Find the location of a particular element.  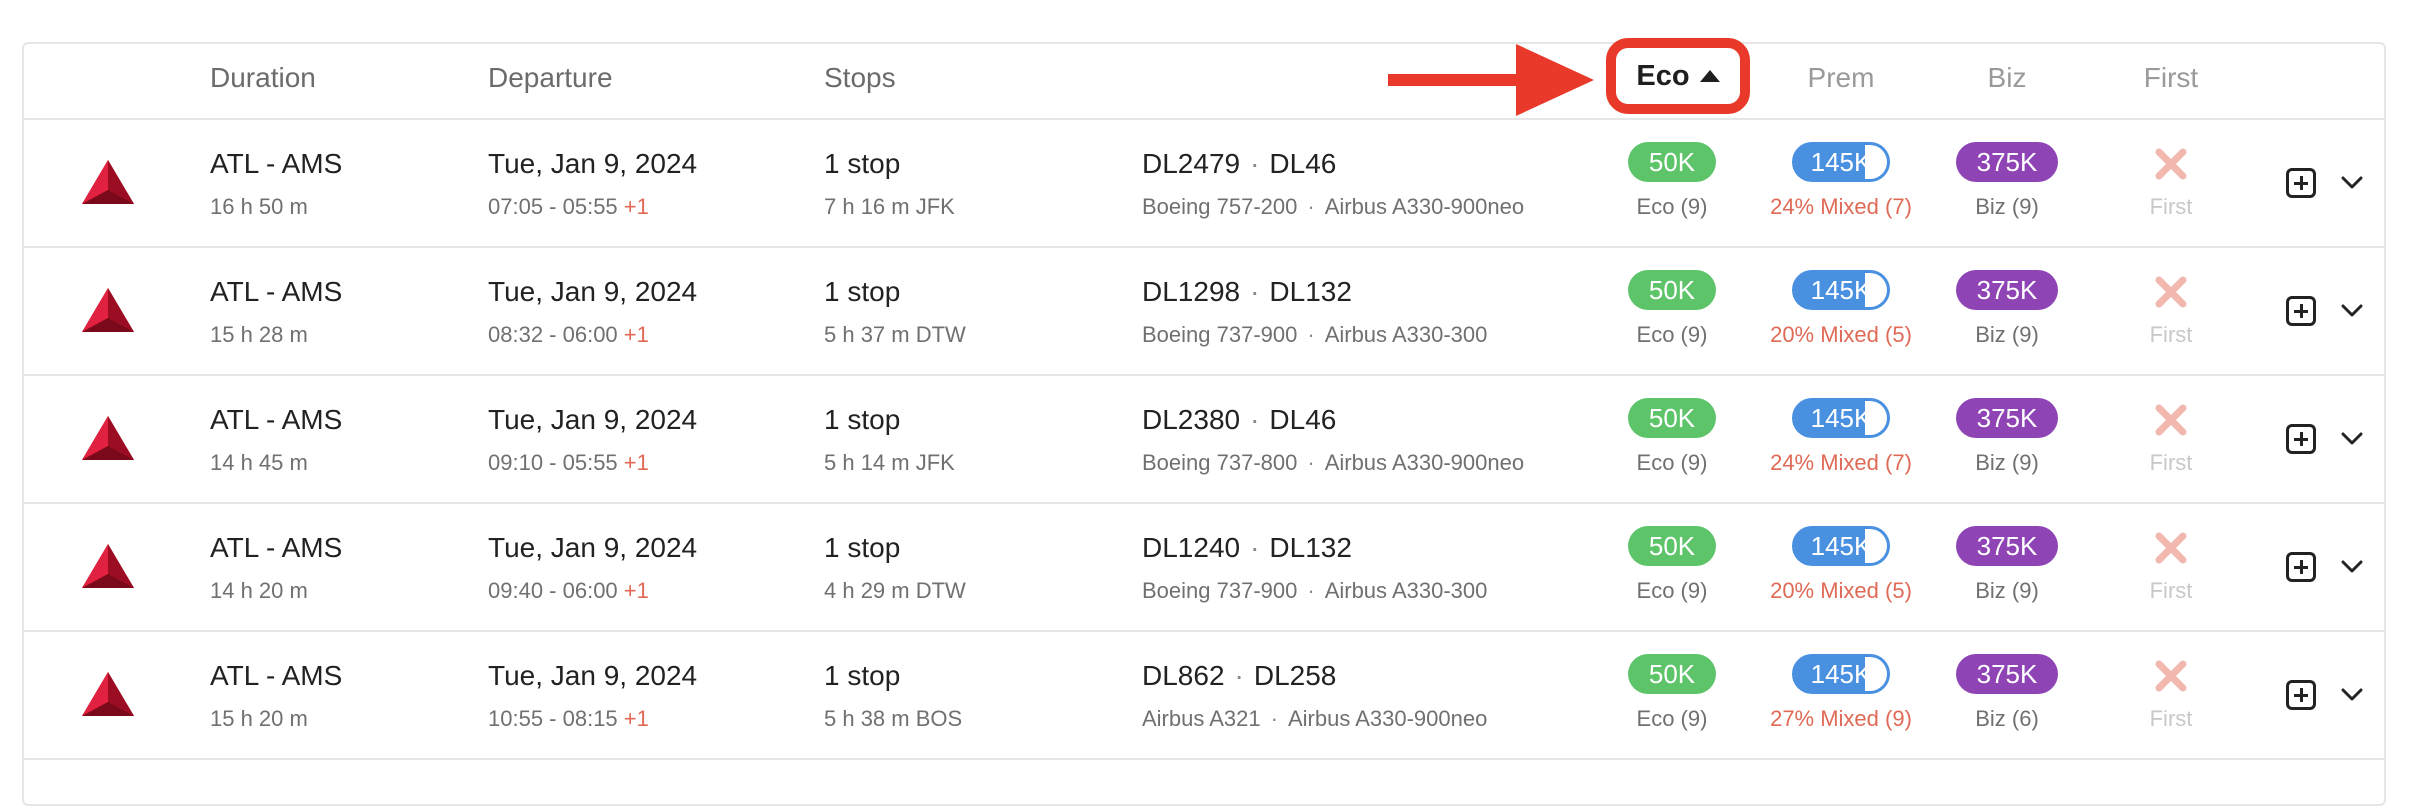

flight-number-2: DL258 is located at coordinates (1295, 675).